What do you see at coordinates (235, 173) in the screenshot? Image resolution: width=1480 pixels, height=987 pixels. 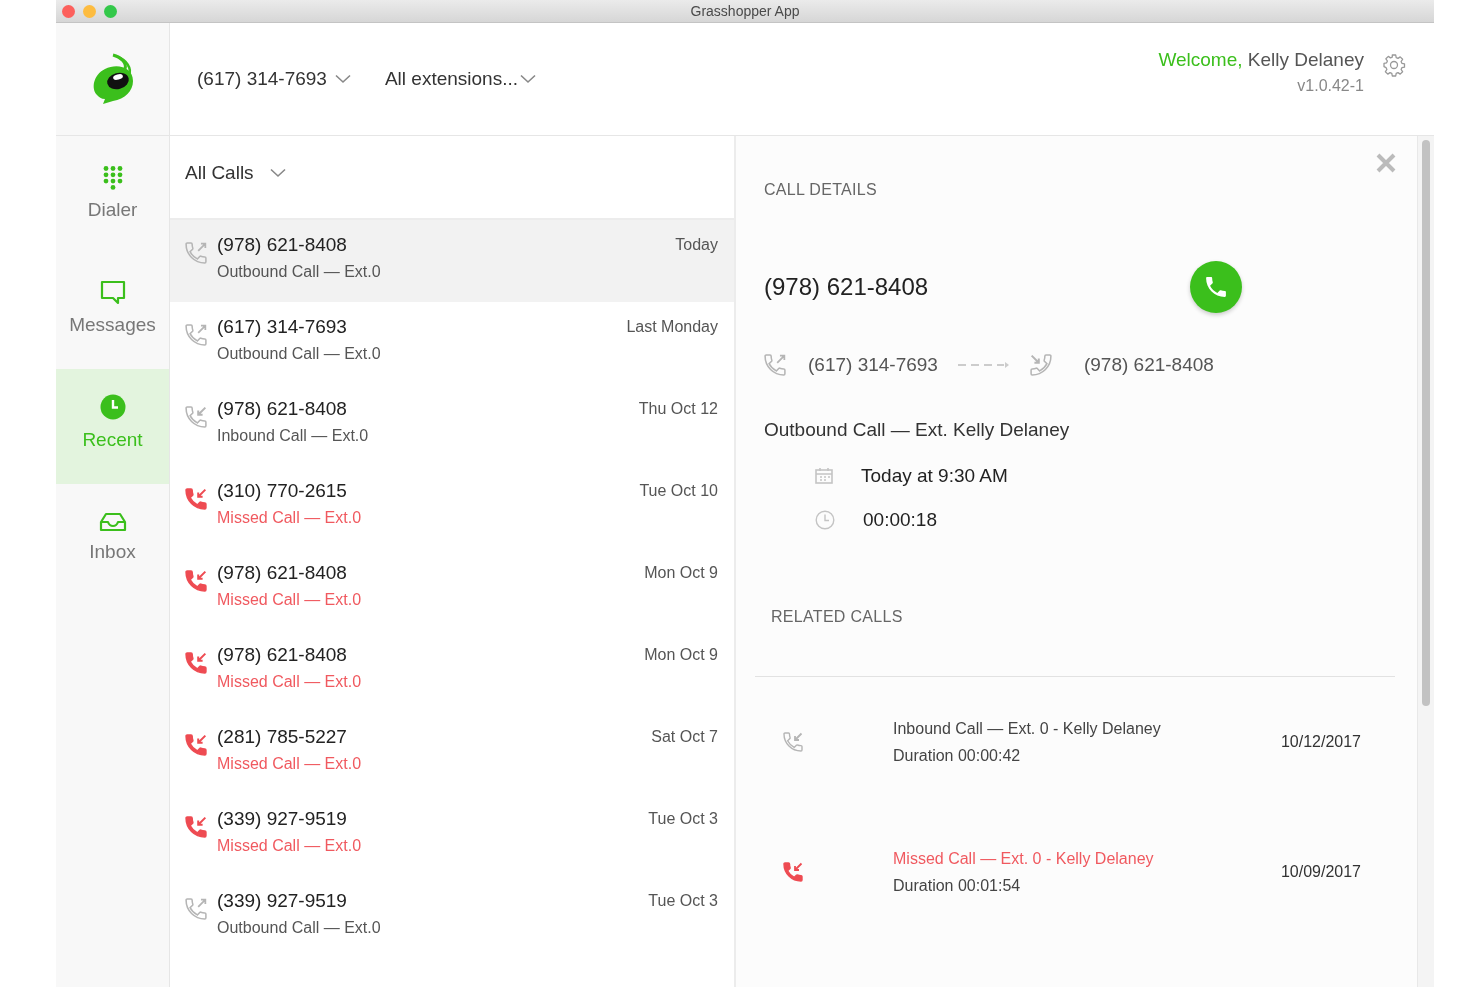 I see `call-filter-dropdown: All Calls` at bounding box center [235, 173].